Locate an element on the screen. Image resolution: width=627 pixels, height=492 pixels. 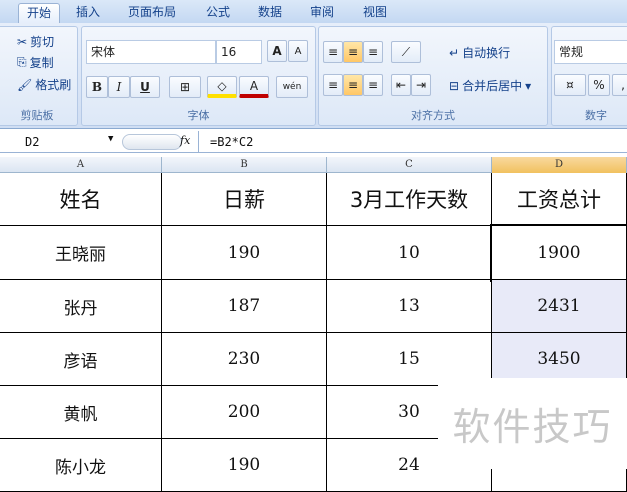
header-cell: 3月工作天数 is located at coordinates (409, 199).